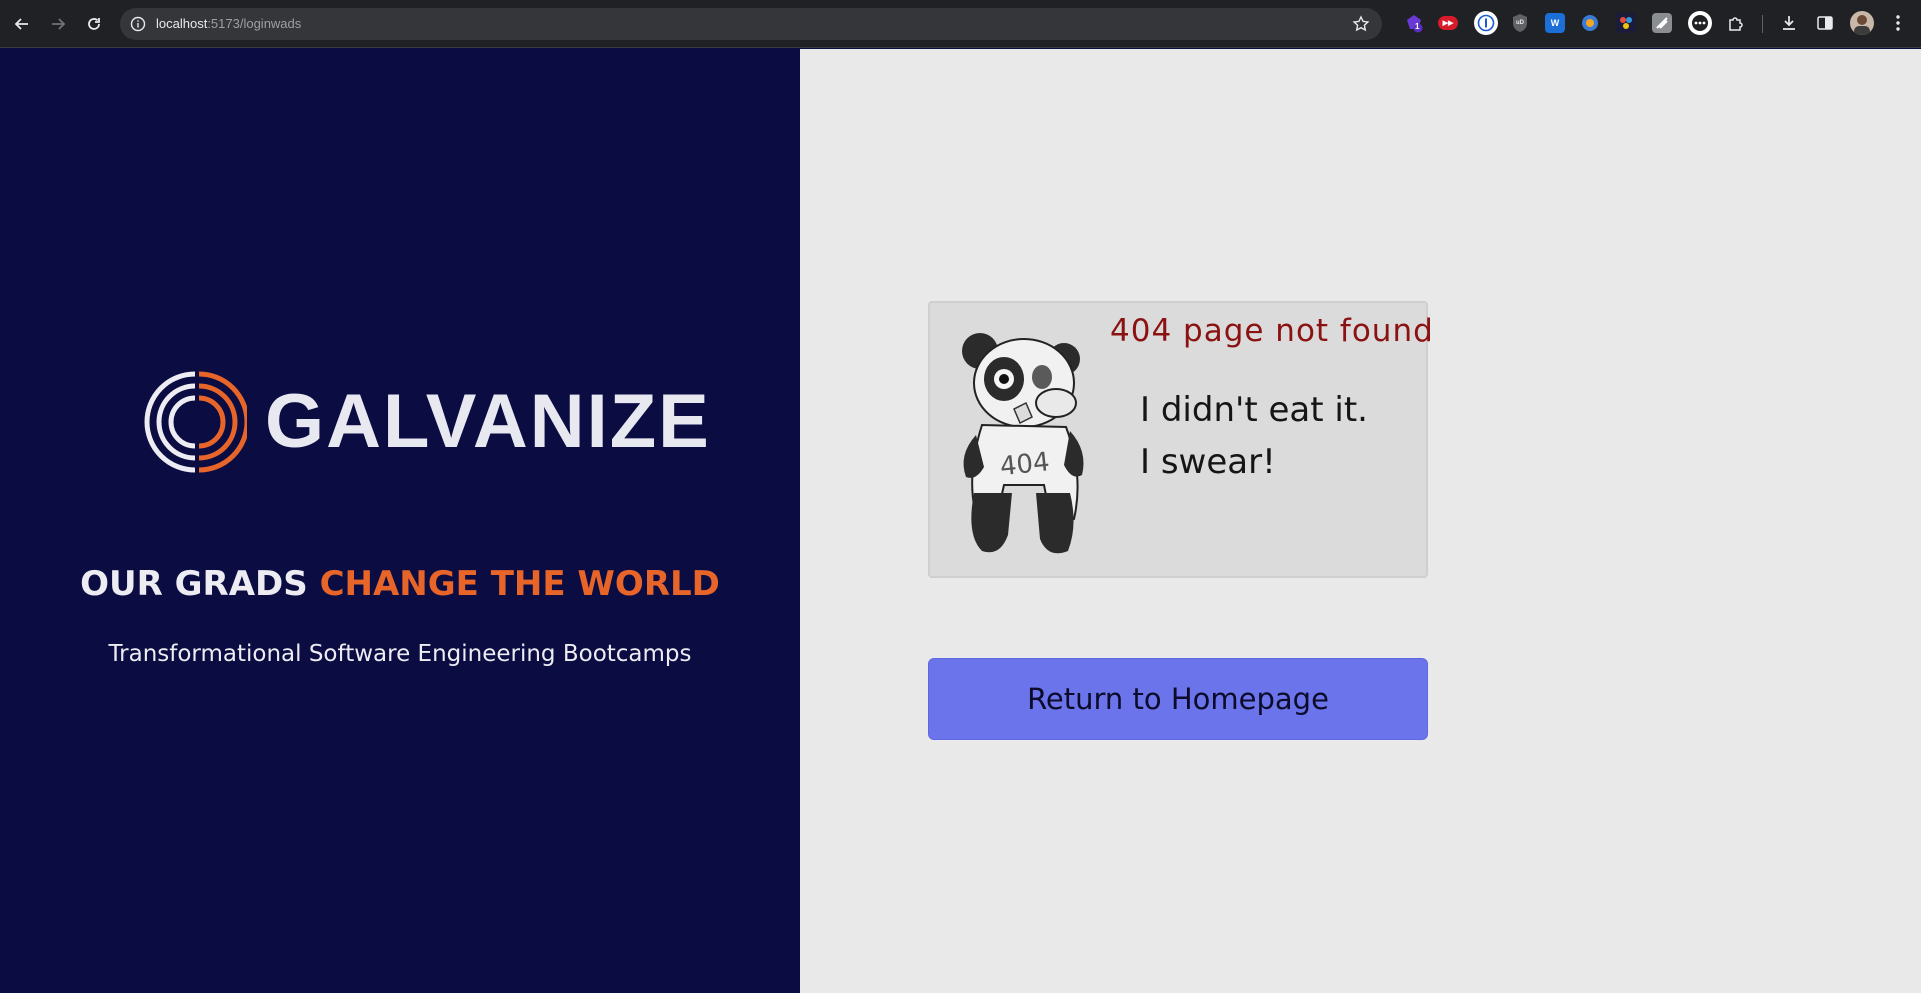  I want to click on word-extension-icon: W, so click(1555, 23).